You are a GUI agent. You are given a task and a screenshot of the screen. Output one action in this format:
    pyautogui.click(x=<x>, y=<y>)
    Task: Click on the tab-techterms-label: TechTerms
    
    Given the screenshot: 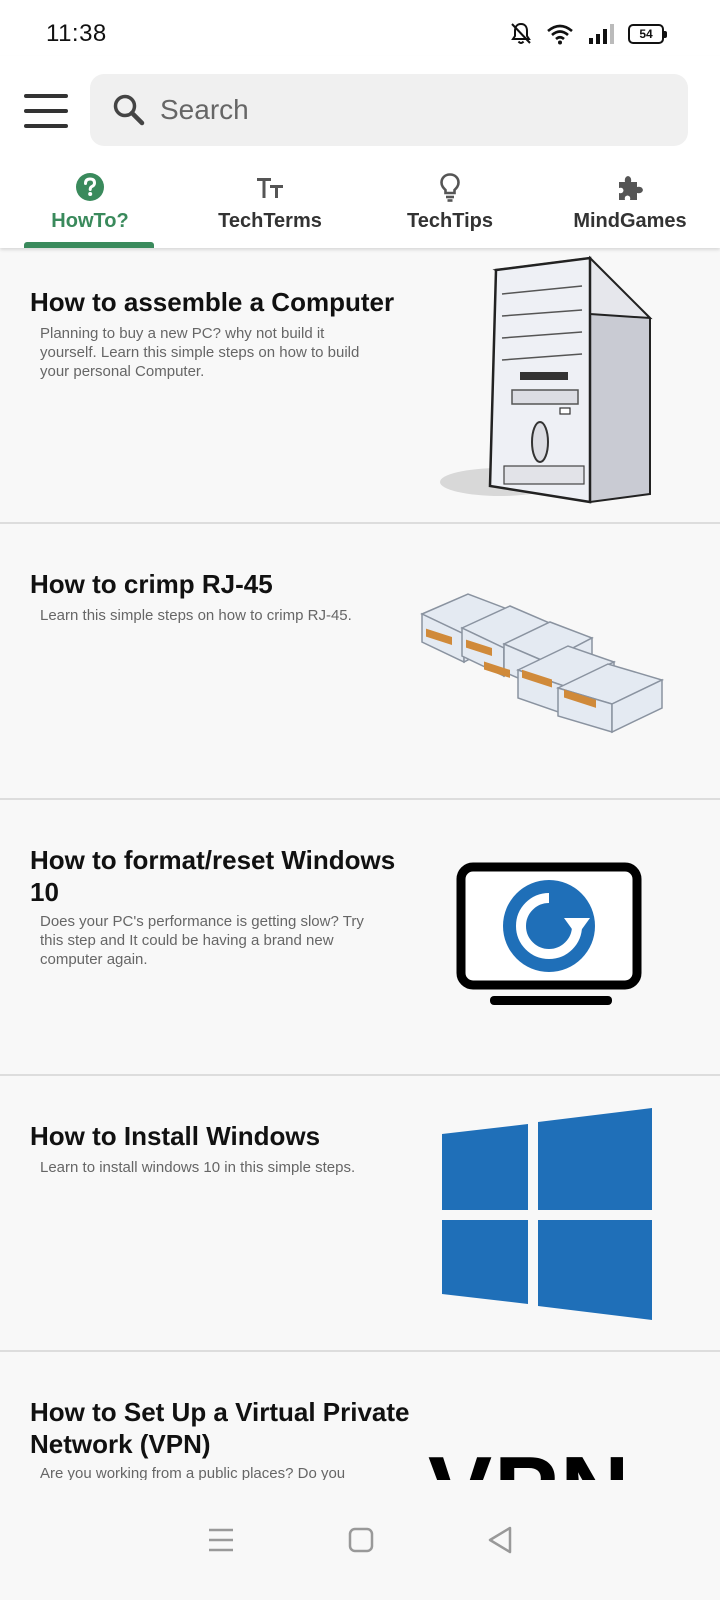 What is the action you would take?
    pyautogui.click(x=270, y=221)
    